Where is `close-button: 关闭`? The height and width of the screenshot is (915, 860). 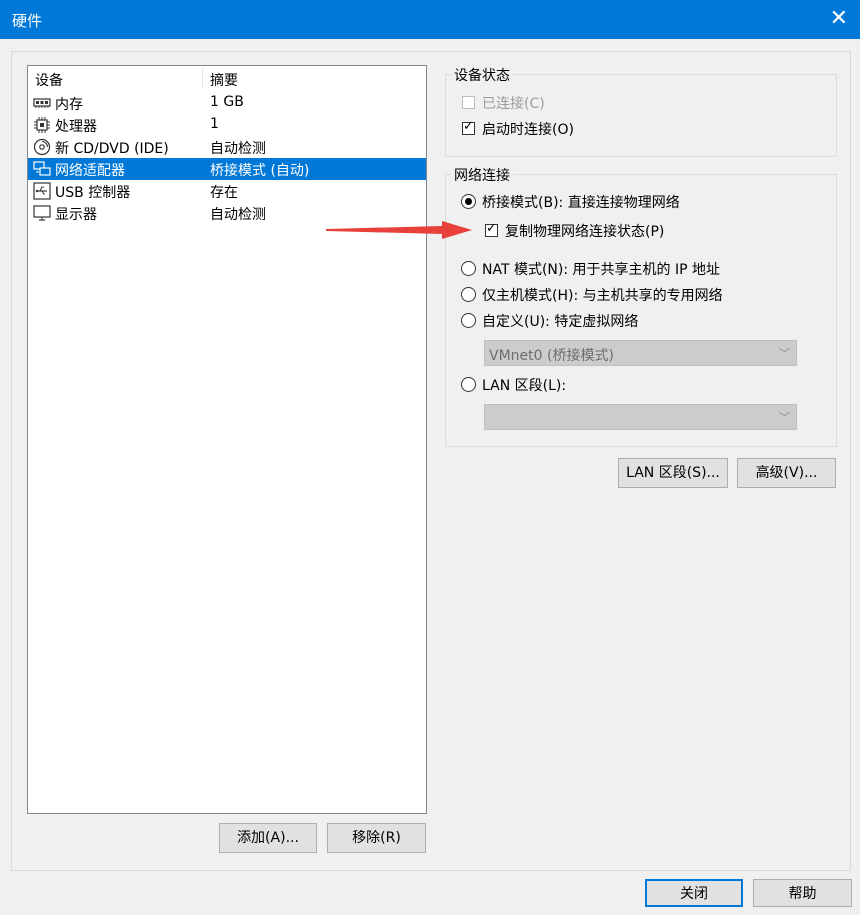
close-button: 关闭 is located at coordinates (694, 893).